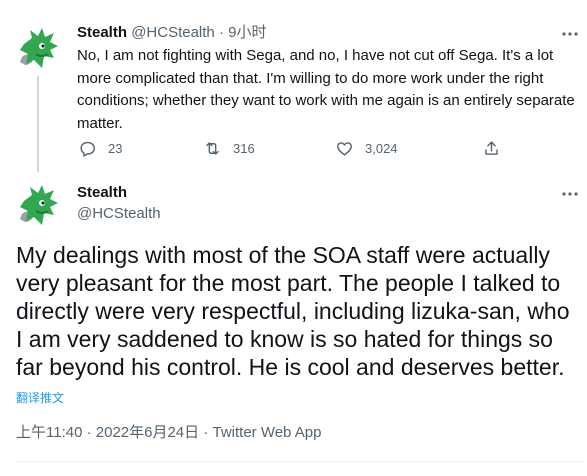 The image size is (587, 476). Describe the element at coordinates (381, 148) in the screenshot. I see `like-count: 3,024` at that location.